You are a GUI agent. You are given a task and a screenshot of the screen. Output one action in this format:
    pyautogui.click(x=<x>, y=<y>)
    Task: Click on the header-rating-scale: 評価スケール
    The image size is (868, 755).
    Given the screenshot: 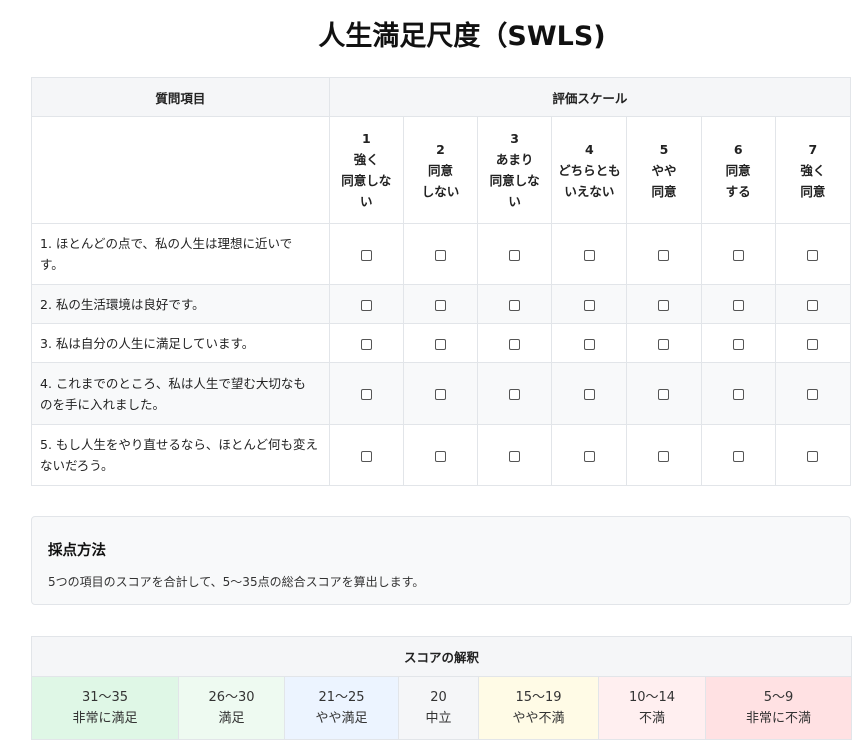 What is the action you would take?
    pyautogui.click(x=590, y=97)
    